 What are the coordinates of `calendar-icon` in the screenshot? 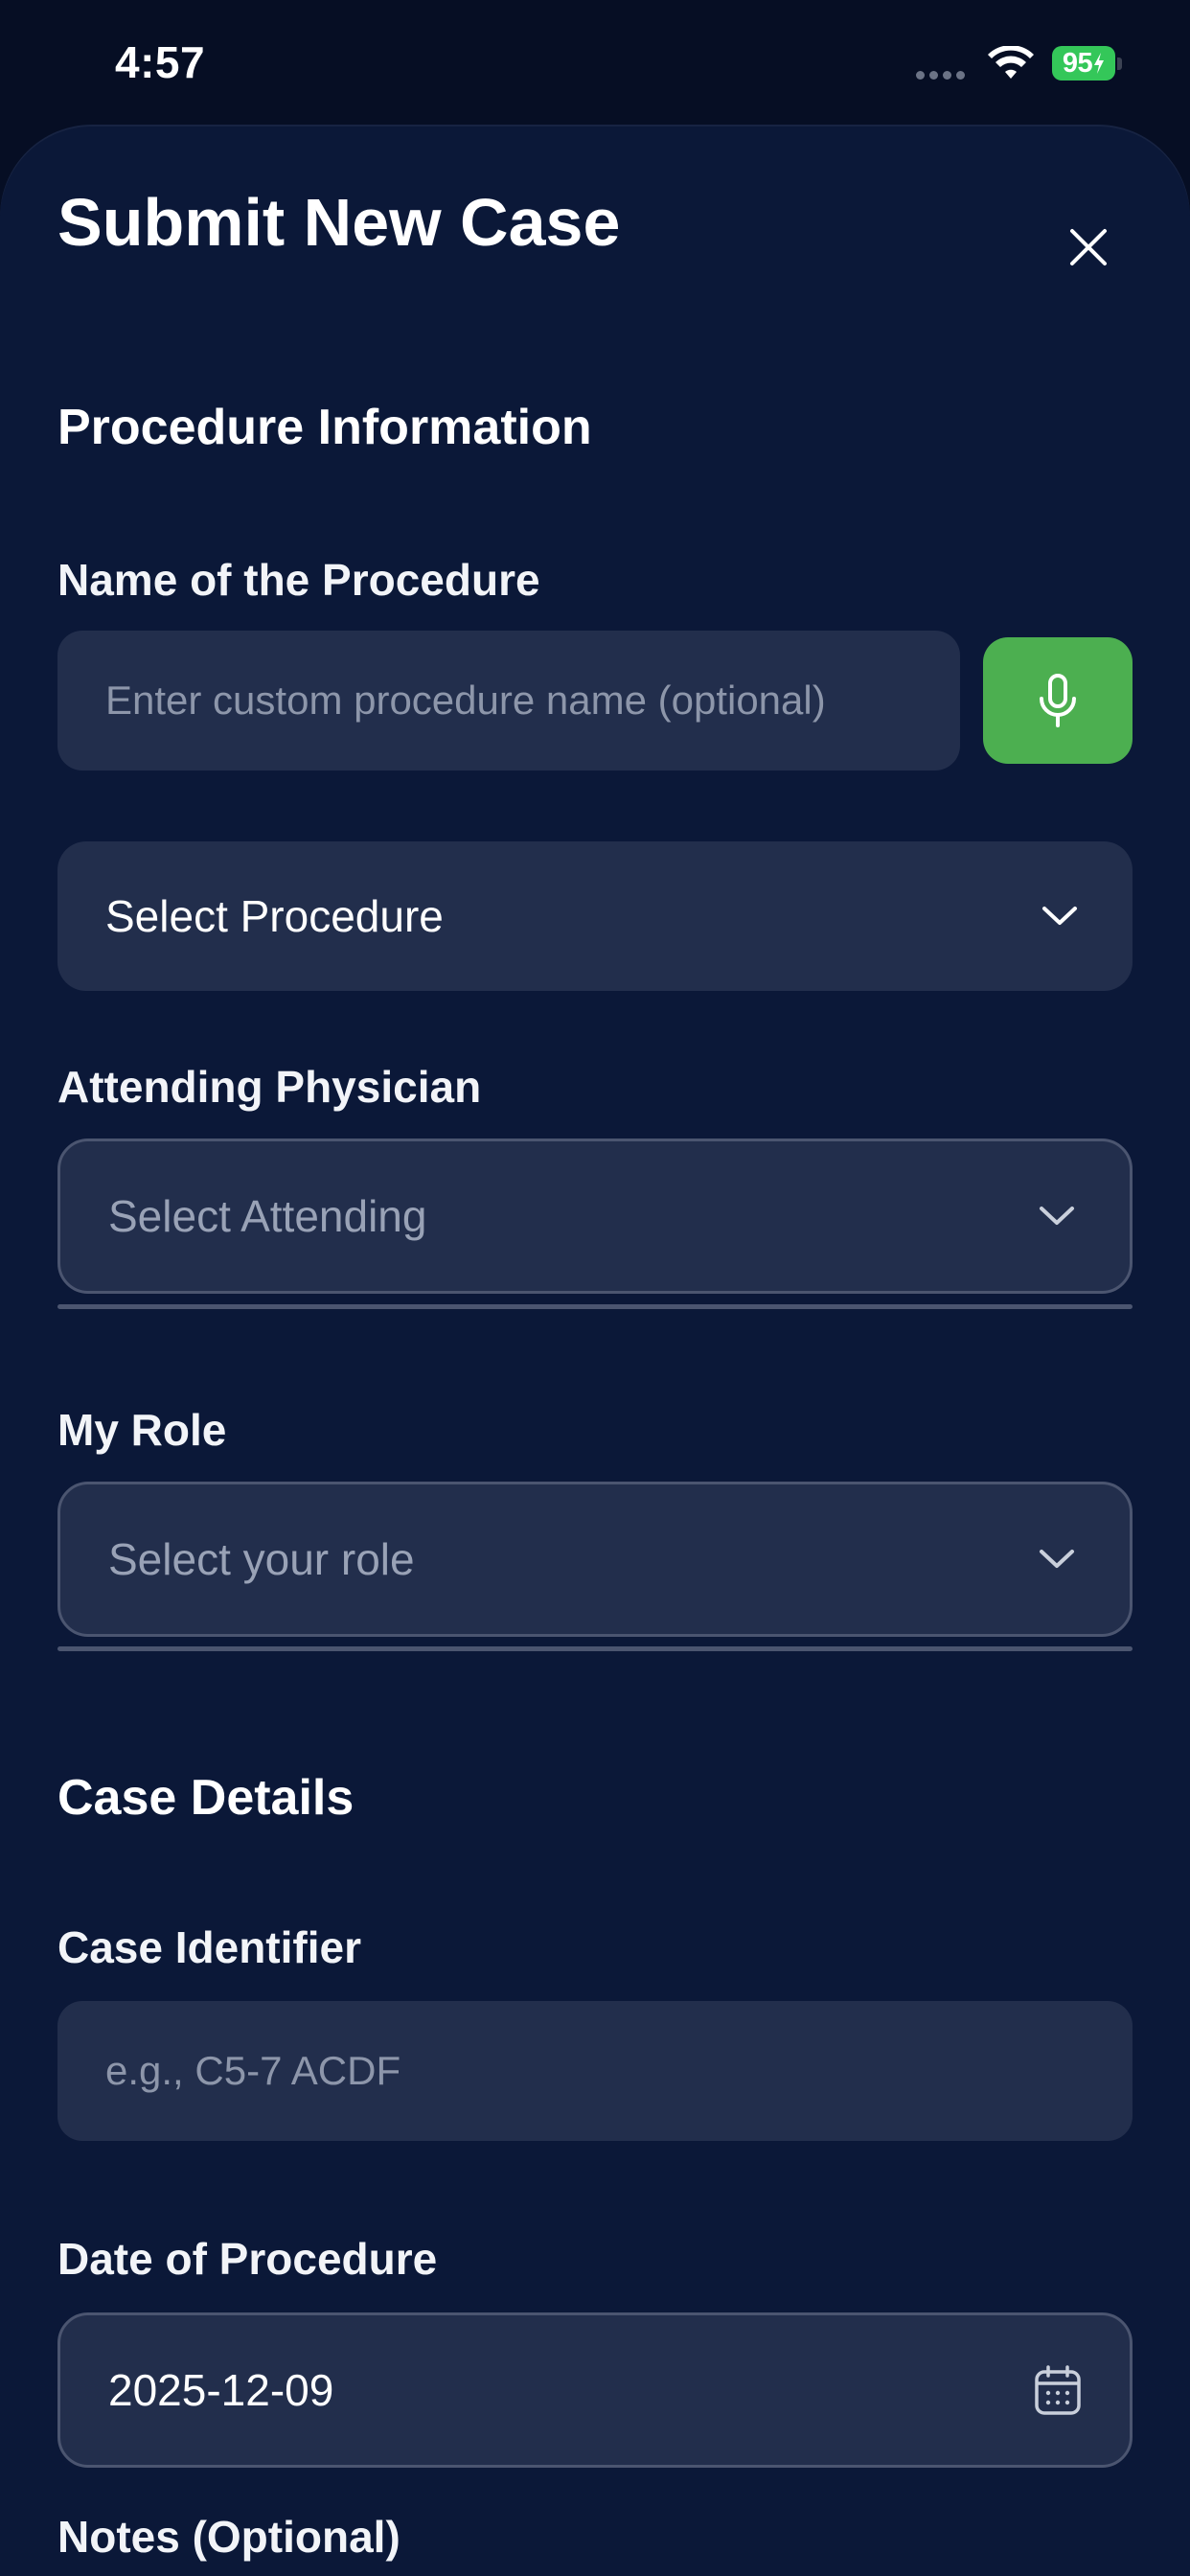 It's located at (1058, 2390).